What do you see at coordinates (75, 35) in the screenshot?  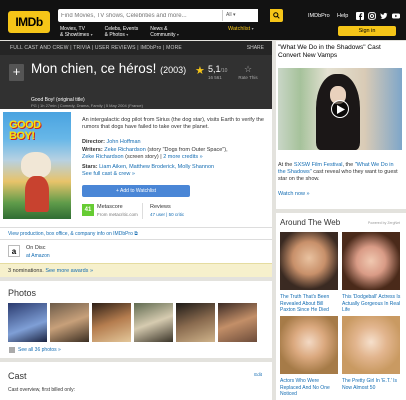 I see `nav-label: & Showtimes` at bounding box center [75, 35].